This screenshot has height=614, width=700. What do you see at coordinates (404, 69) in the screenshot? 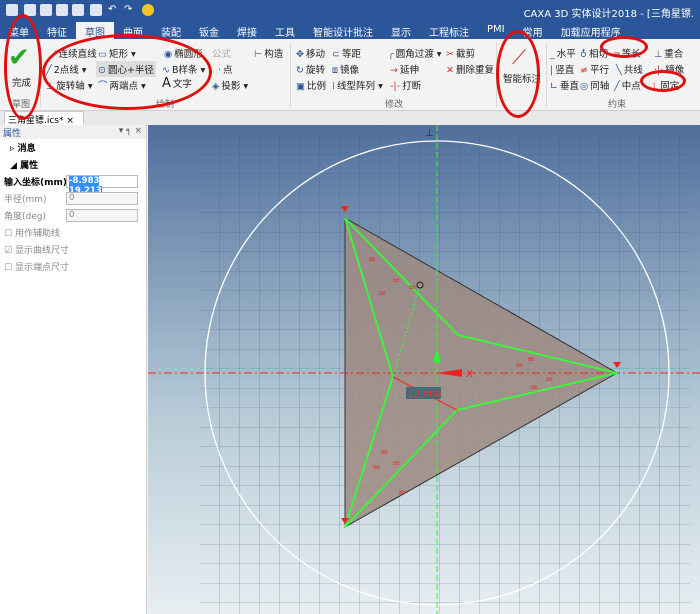
I see `extend-button: → 延伸` at bounding box center [404, 69].